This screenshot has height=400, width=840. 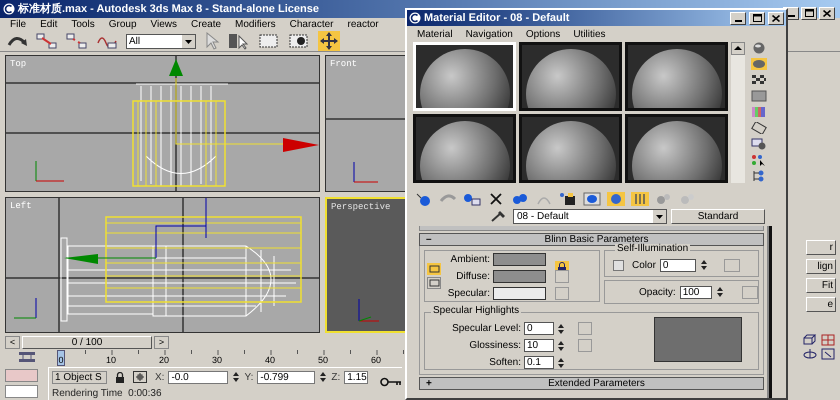 What do you see at coordinates (77, 41) in the screenshot?
I see `unlink-icon` at bounding box center [77, 41].